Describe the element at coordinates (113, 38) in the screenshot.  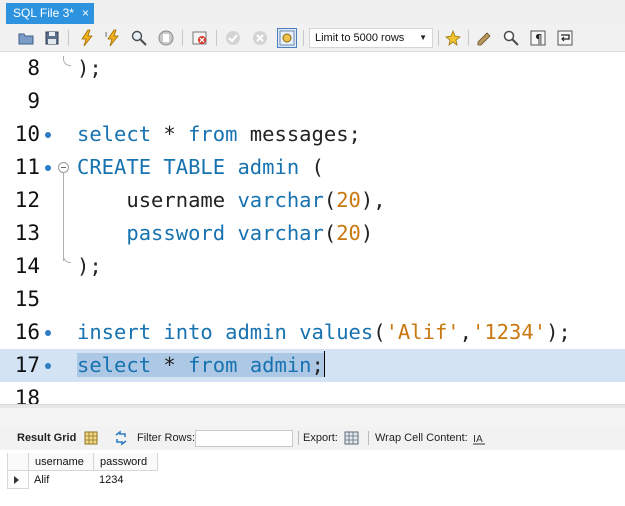
I see `execute-current-icon: I` at that location.